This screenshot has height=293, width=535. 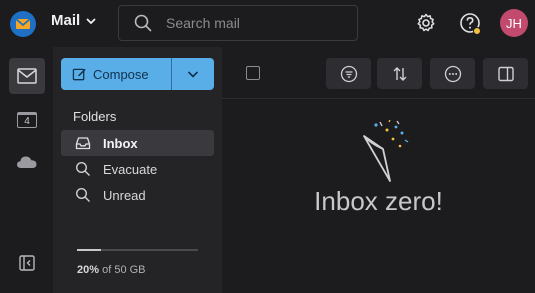 What do you see at coordinates (253, 73) in the screenshot?
I see `select-all-checkbox` at bounding box center [253, 73].